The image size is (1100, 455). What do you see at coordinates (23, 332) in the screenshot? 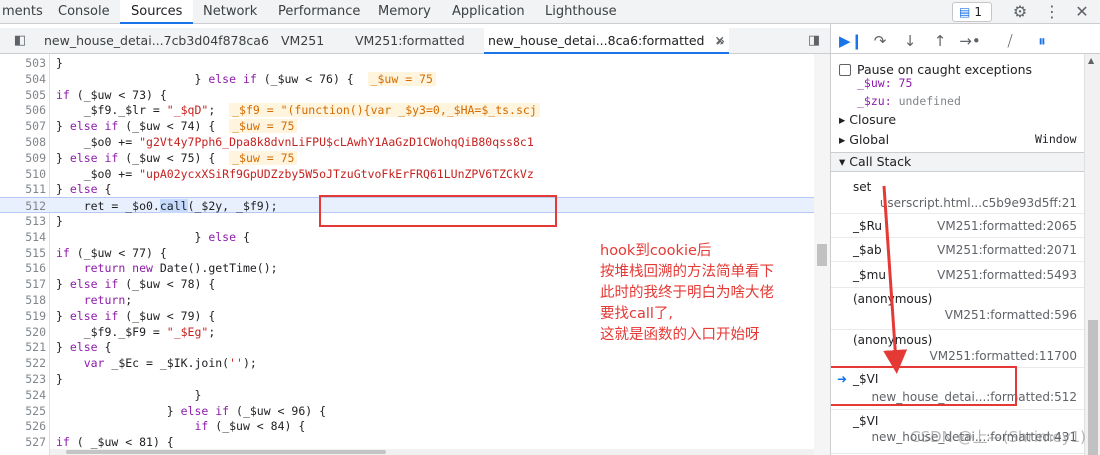
I see `line-number: 520` at bounding box center [23, 332].